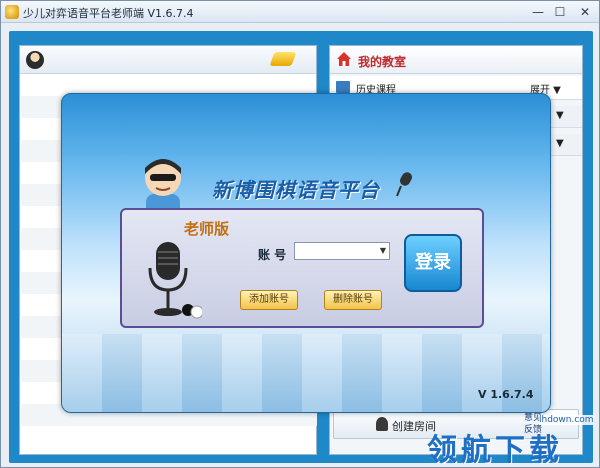 The height and width of the screenshot is (468, 600). What do you see at coordinates (296, 190) in the screenshot?
I see `platform-title: 新博围棋语音平台` at bounding box center [296, 190].